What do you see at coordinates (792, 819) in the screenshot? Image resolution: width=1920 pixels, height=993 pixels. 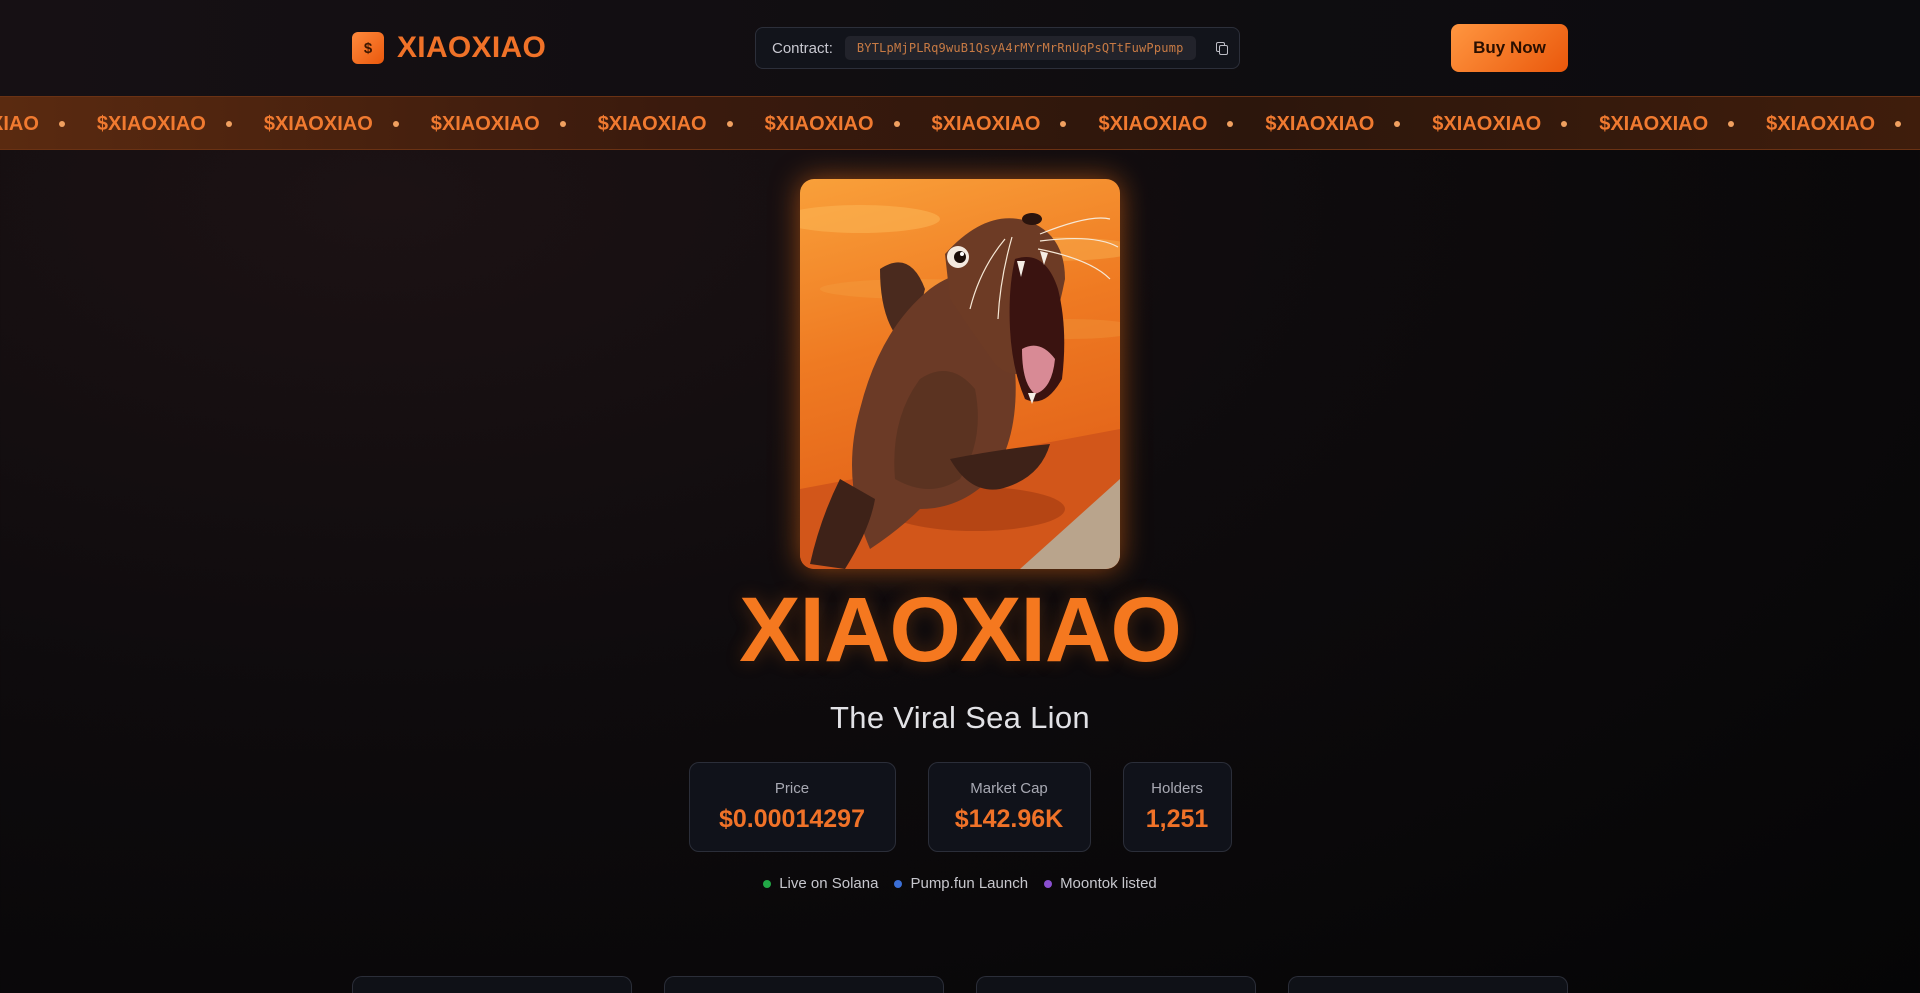 I see `stat-value: $0.00014297` at bounding box center [792, 819].